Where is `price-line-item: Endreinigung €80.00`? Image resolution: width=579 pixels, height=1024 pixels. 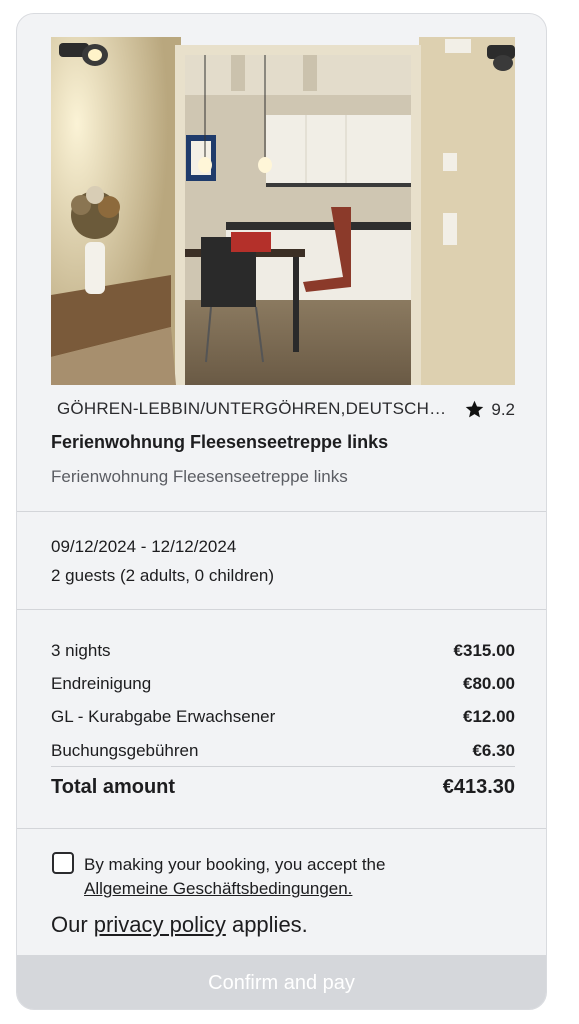
price-line-item: Endreinigung €80.00 is located at coordinates (283, 683).